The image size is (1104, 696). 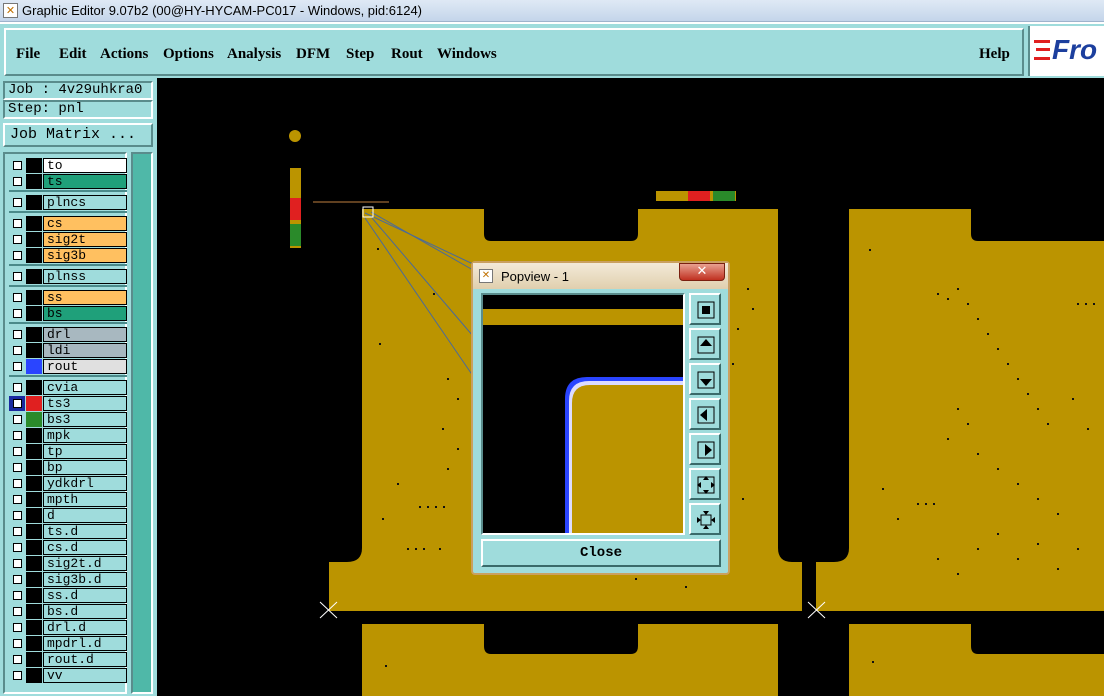 What do you see at coordinates (68, 563) in the screenshot?
I see `layer-row: sig2t.d` at bounding box center [68, 563].